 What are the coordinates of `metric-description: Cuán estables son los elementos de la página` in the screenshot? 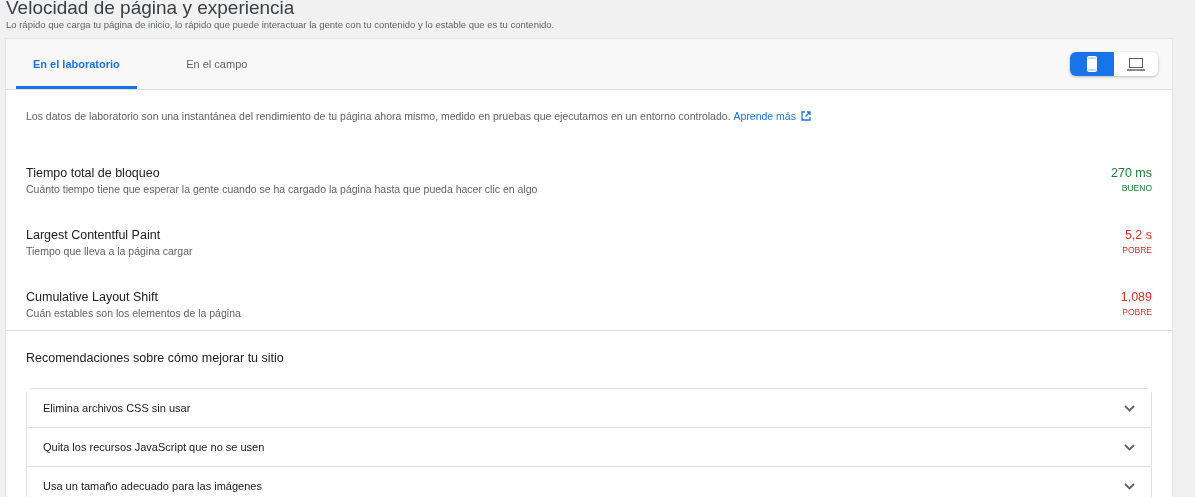 It's located at (133, 313).